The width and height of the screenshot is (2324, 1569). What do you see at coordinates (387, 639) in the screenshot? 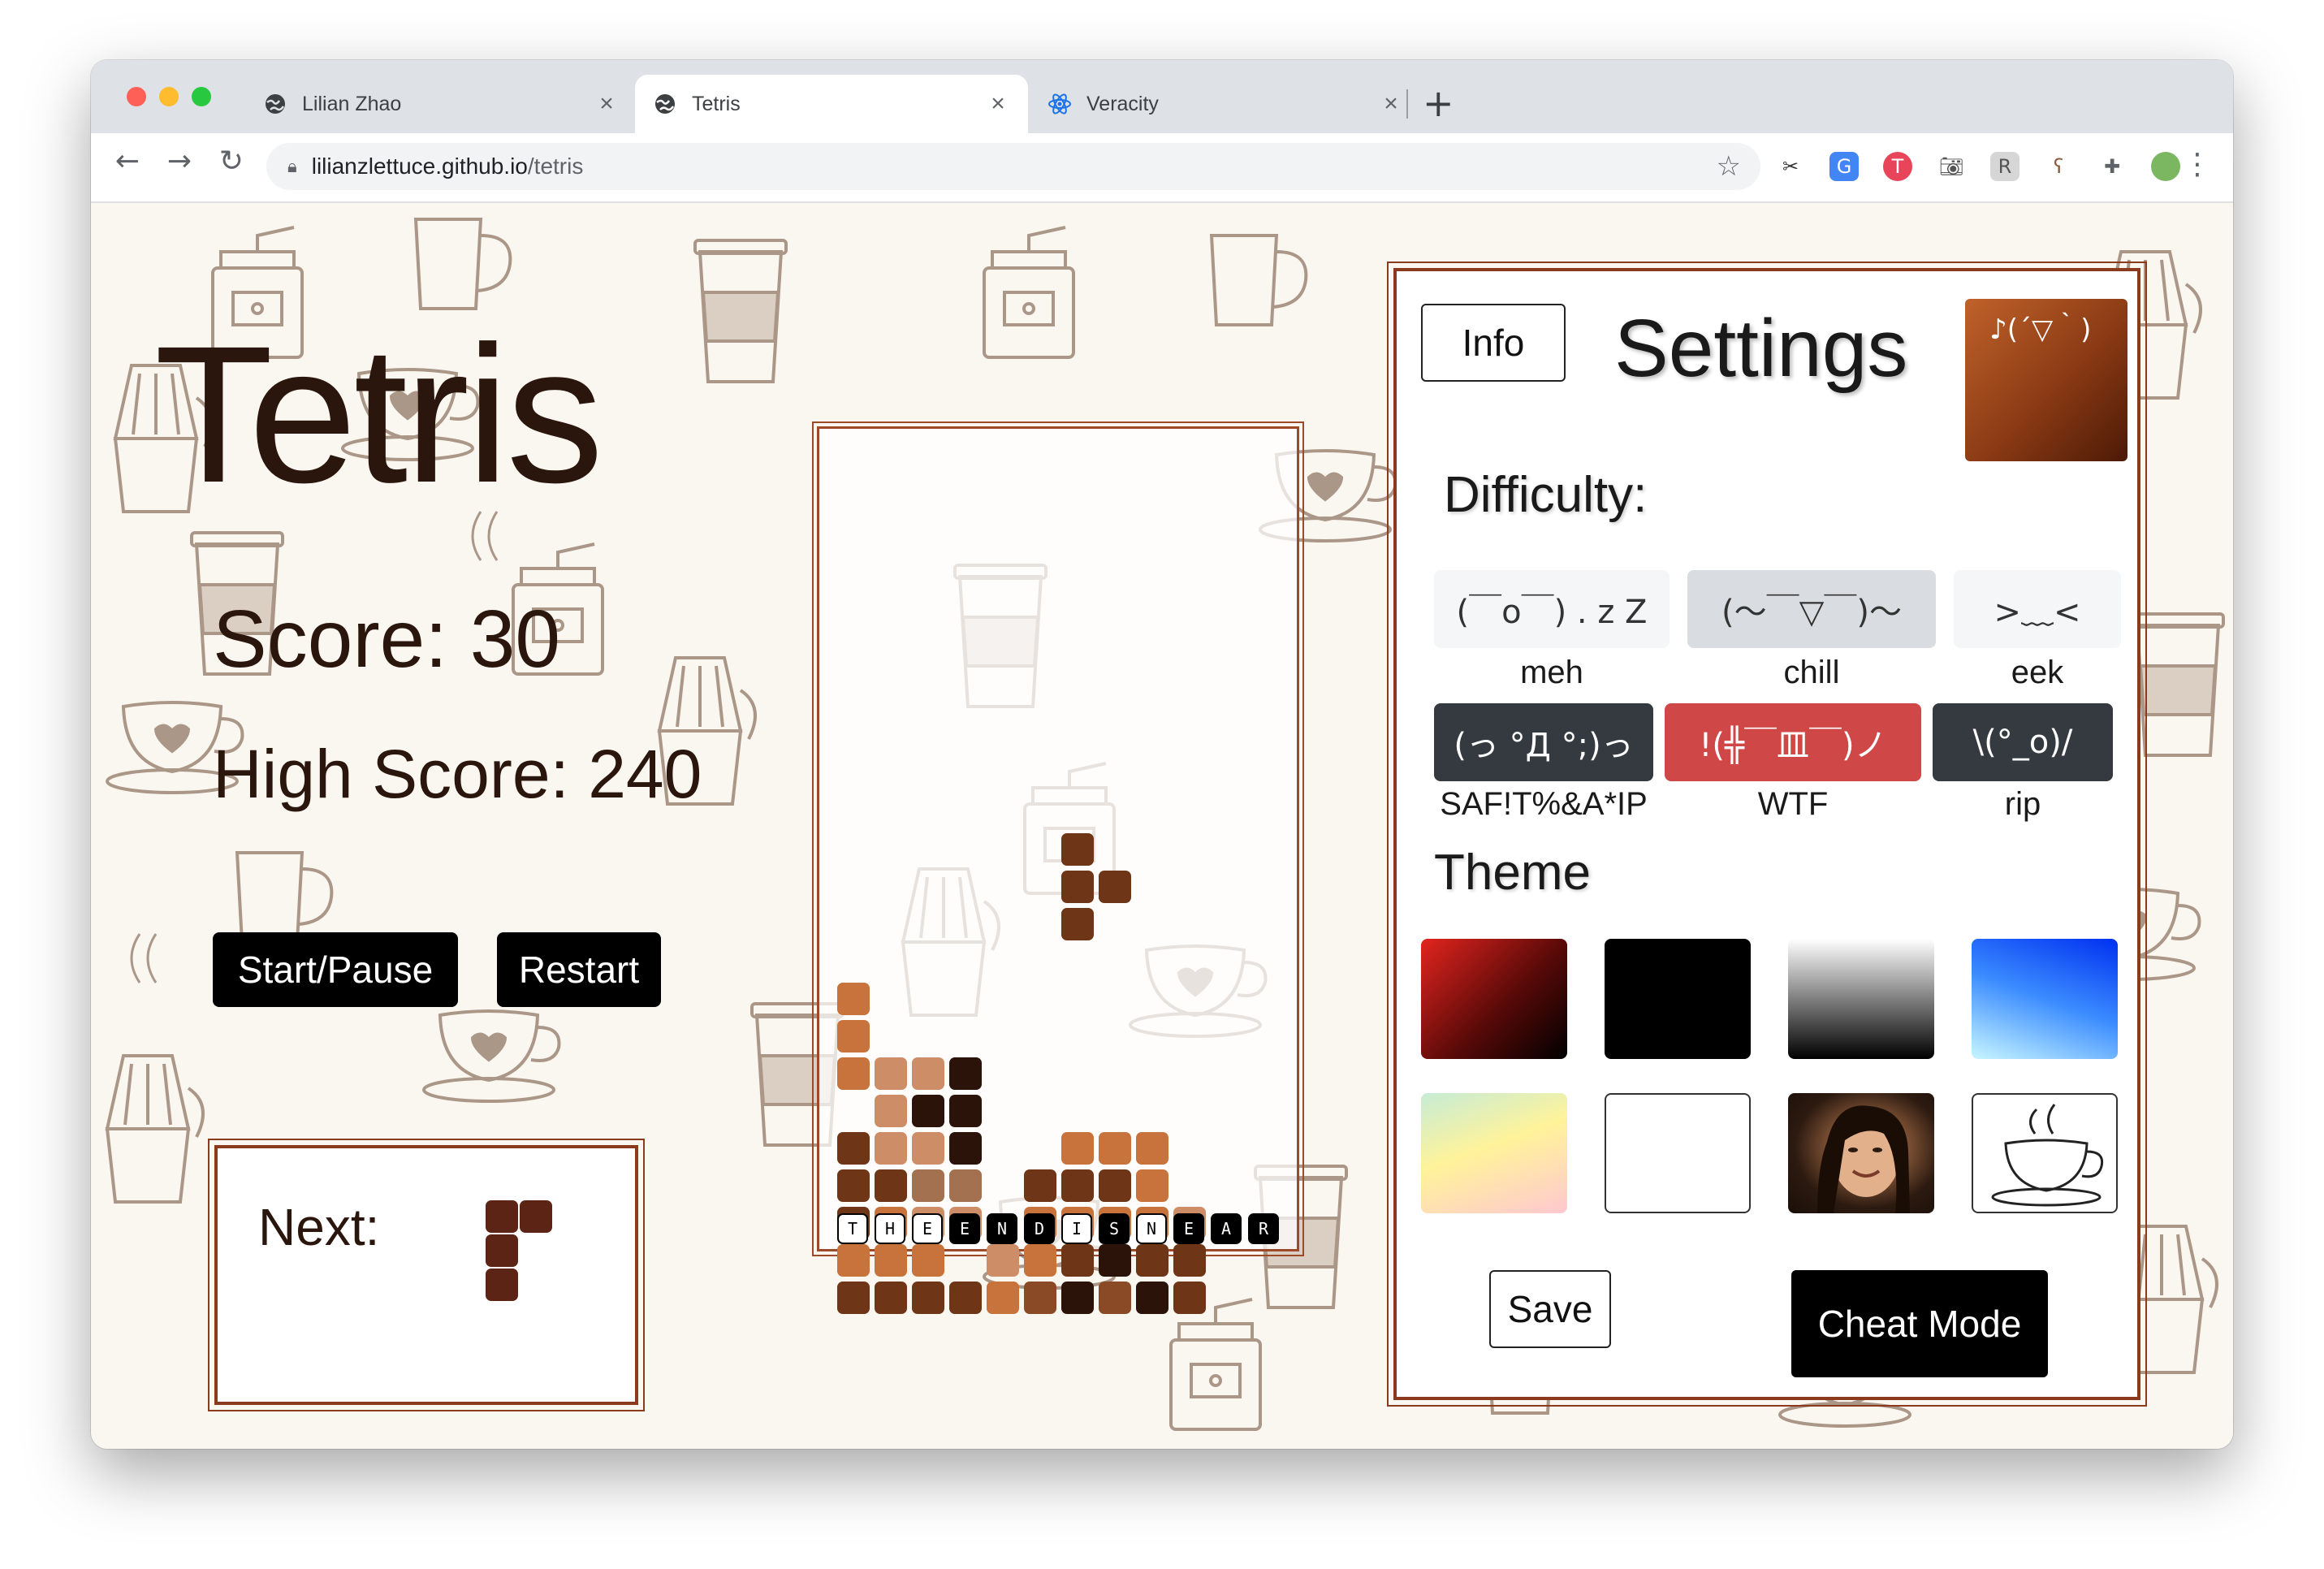
I see `score-display: Score: 30` at bounding box center [387, 639].